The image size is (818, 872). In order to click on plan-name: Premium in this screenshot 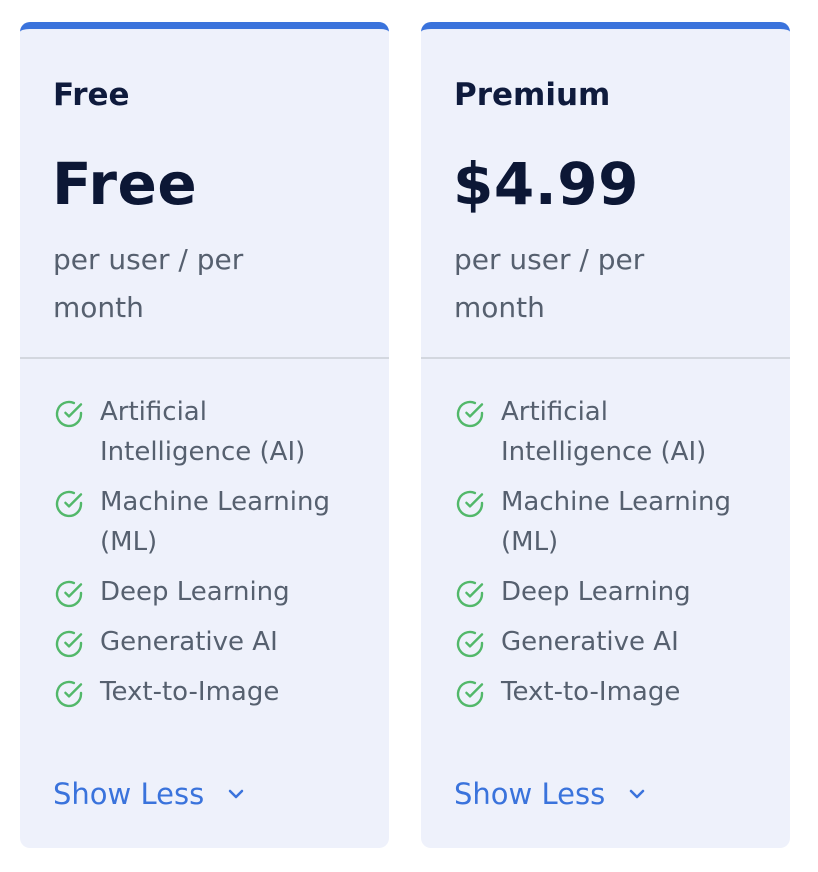, I will do `click(532, 95)`.